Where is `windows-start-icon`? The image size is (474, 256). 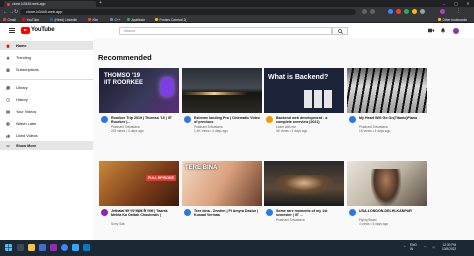 windows-start-icon is located at coordinates (8, 247).